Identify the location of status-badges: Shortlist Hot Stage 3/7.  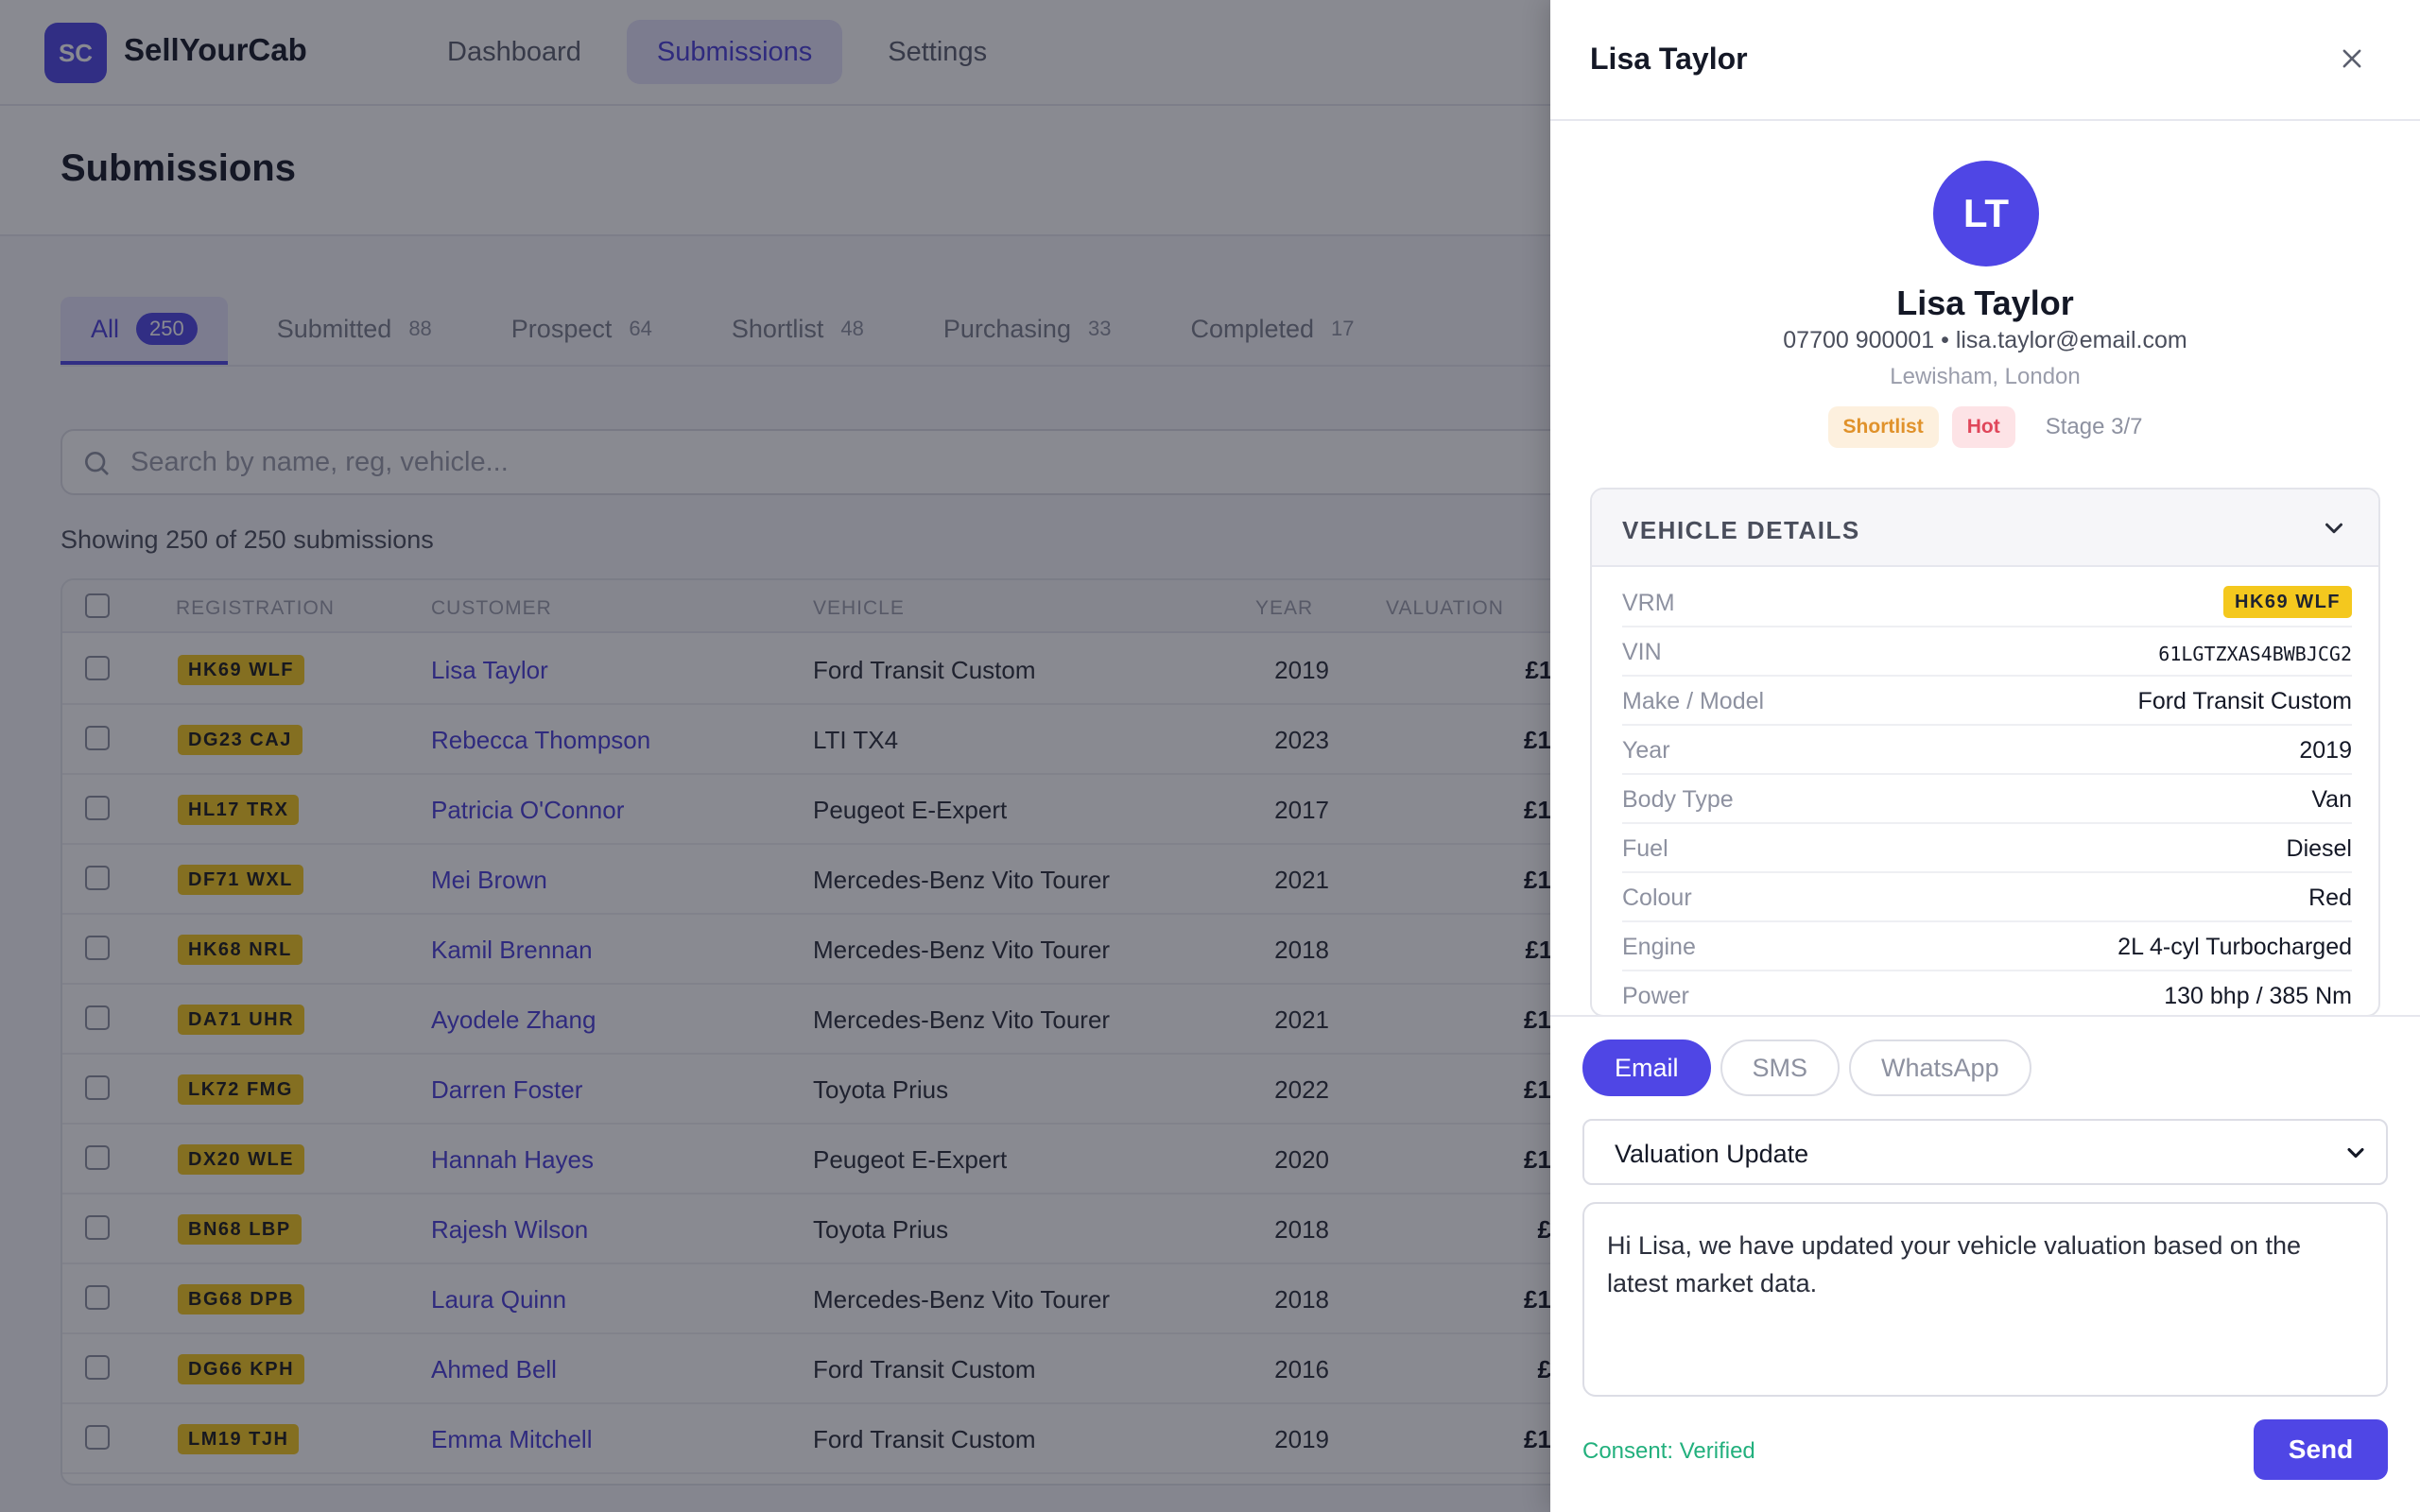
(1985, 427).